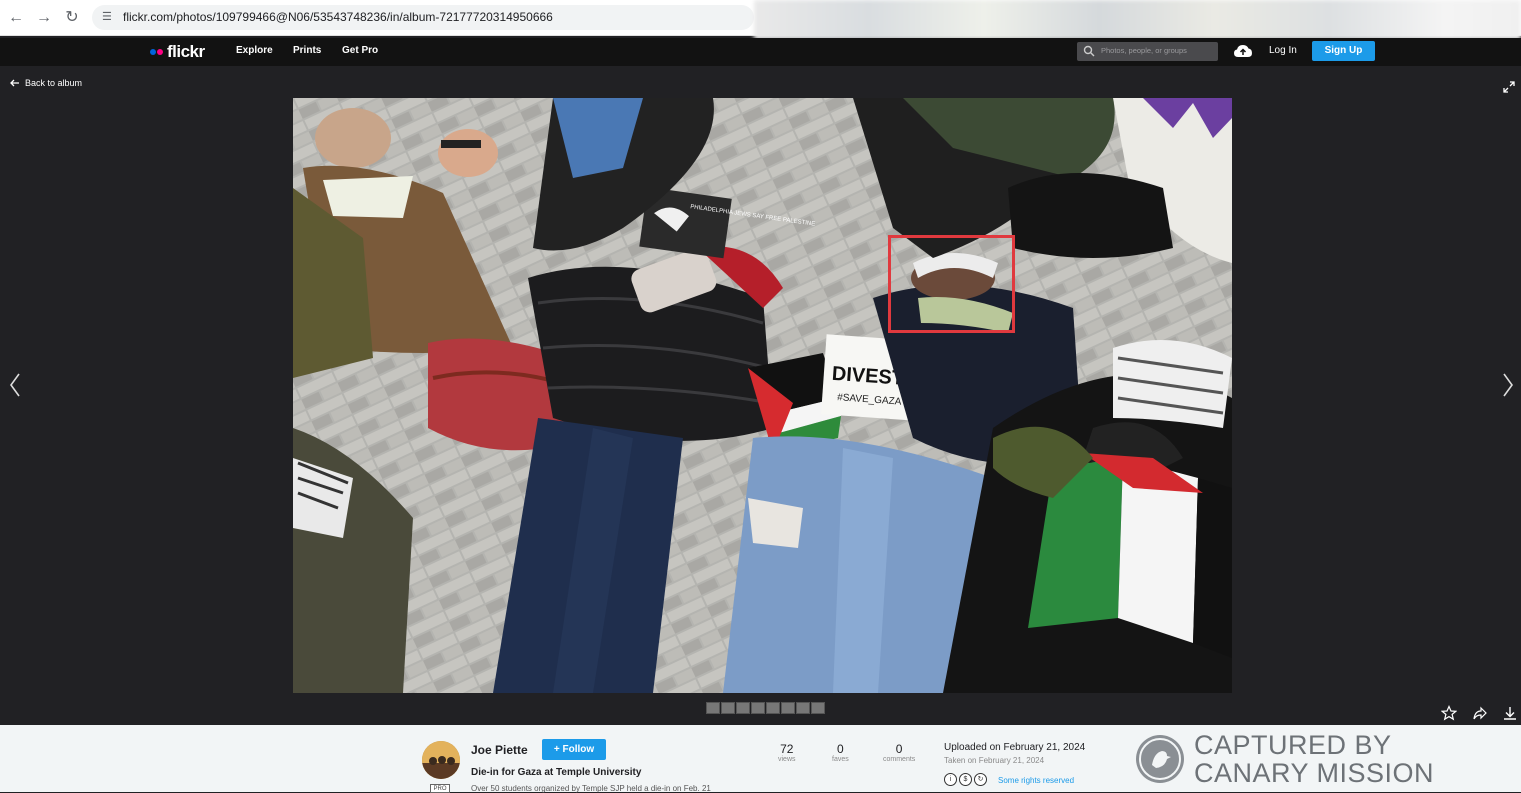 Image resolution: width=1521 pixels, height=793 pixels. Describe the element at coordinates (556, 772) in the screenshot. I see `photo-title: Die-in for Gaza at Temple University` at that location.